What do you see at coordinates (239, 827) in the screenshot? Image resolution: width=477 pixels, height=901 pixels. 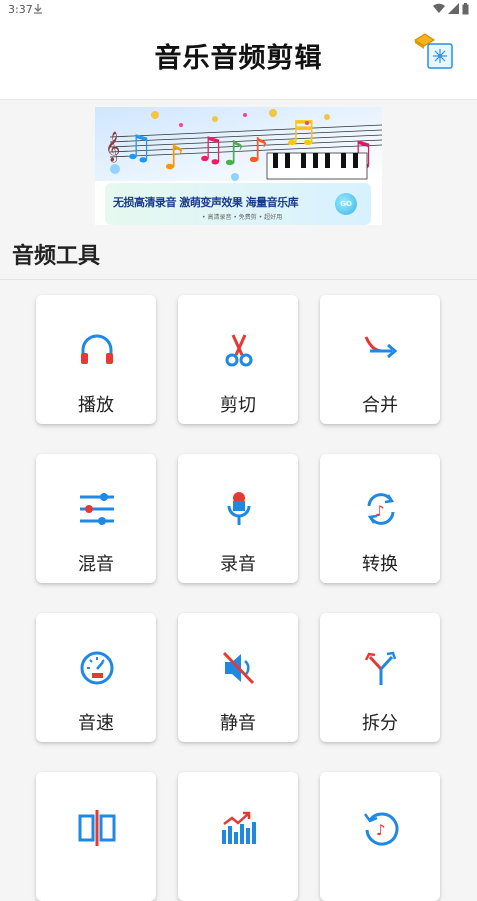 I see `equalizer-bars-icon` at bounding box center [239, 827].